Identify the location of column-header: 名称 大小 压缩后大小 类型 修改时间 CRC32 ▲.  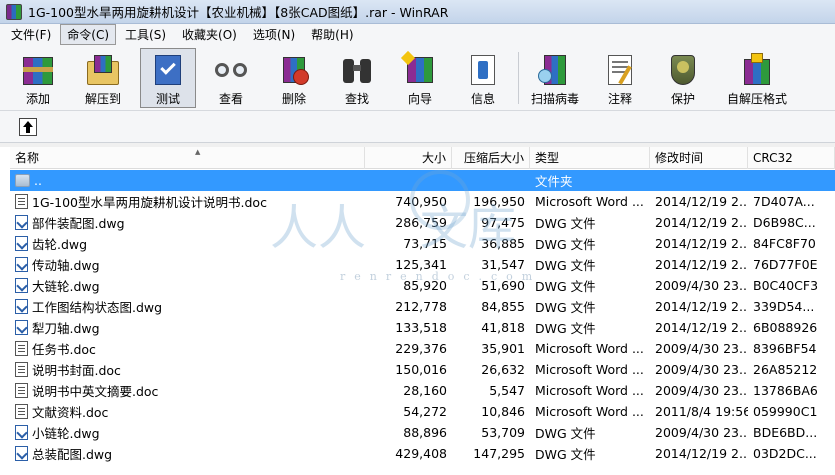
(422, 158).